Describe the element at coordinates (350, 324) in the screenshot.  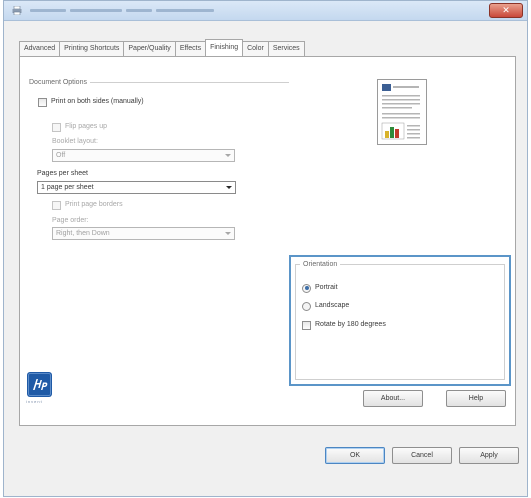
I see `rotate-180-label: Rotate by 180 degrees` at that location.